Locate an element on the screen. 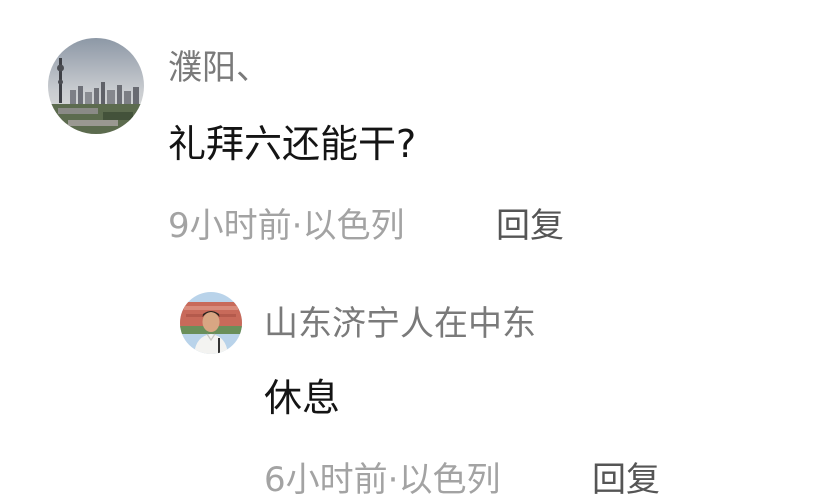 The height and width of the screenshot is (504, 818). comment-meta: 6小时前·以色列 is located at coordinates (382, 480).